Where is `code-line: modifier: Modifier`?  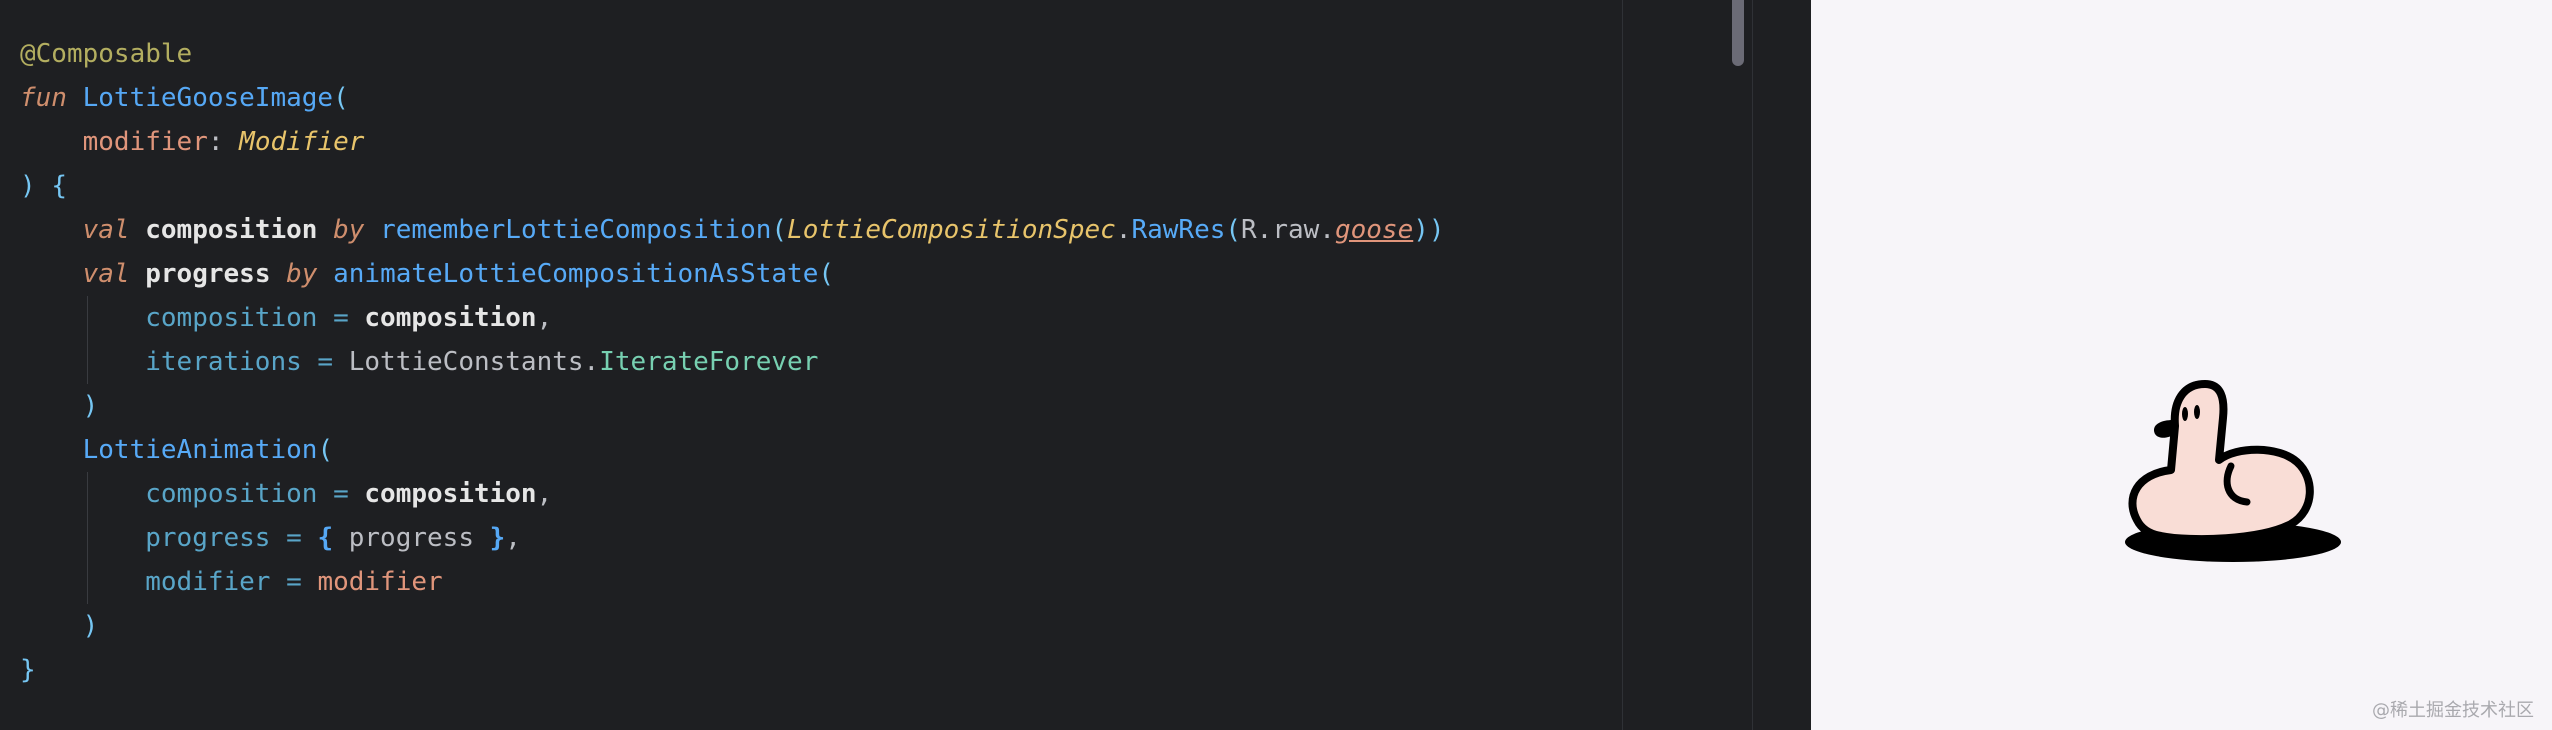
code-line: modifier: Modifier is located at coordinates (732, 142).